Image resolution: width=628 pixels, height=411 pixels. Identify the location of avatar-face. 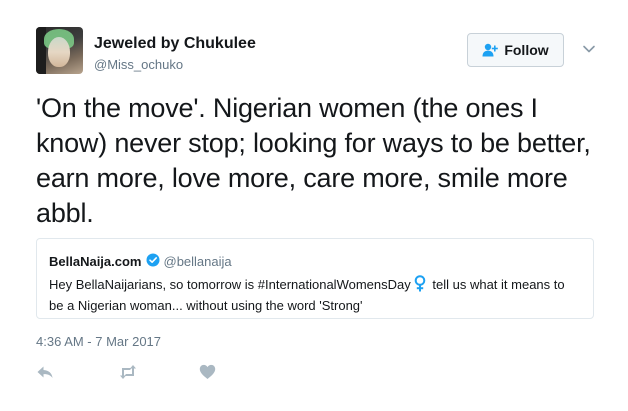
(59, 52).